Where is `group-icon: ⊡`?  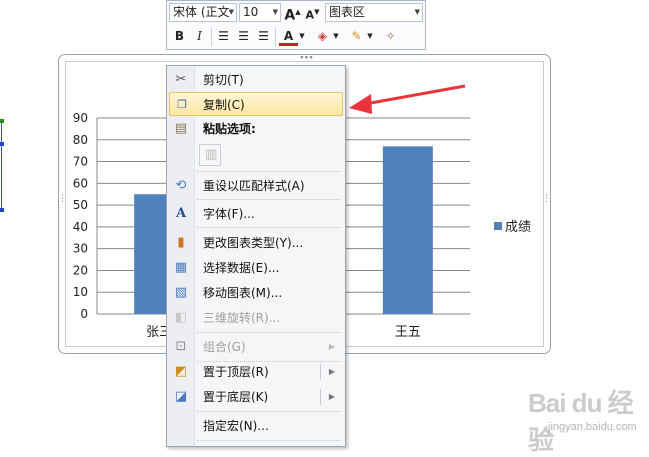 group-icon: ⊡ is located at coordinates (181, 346).